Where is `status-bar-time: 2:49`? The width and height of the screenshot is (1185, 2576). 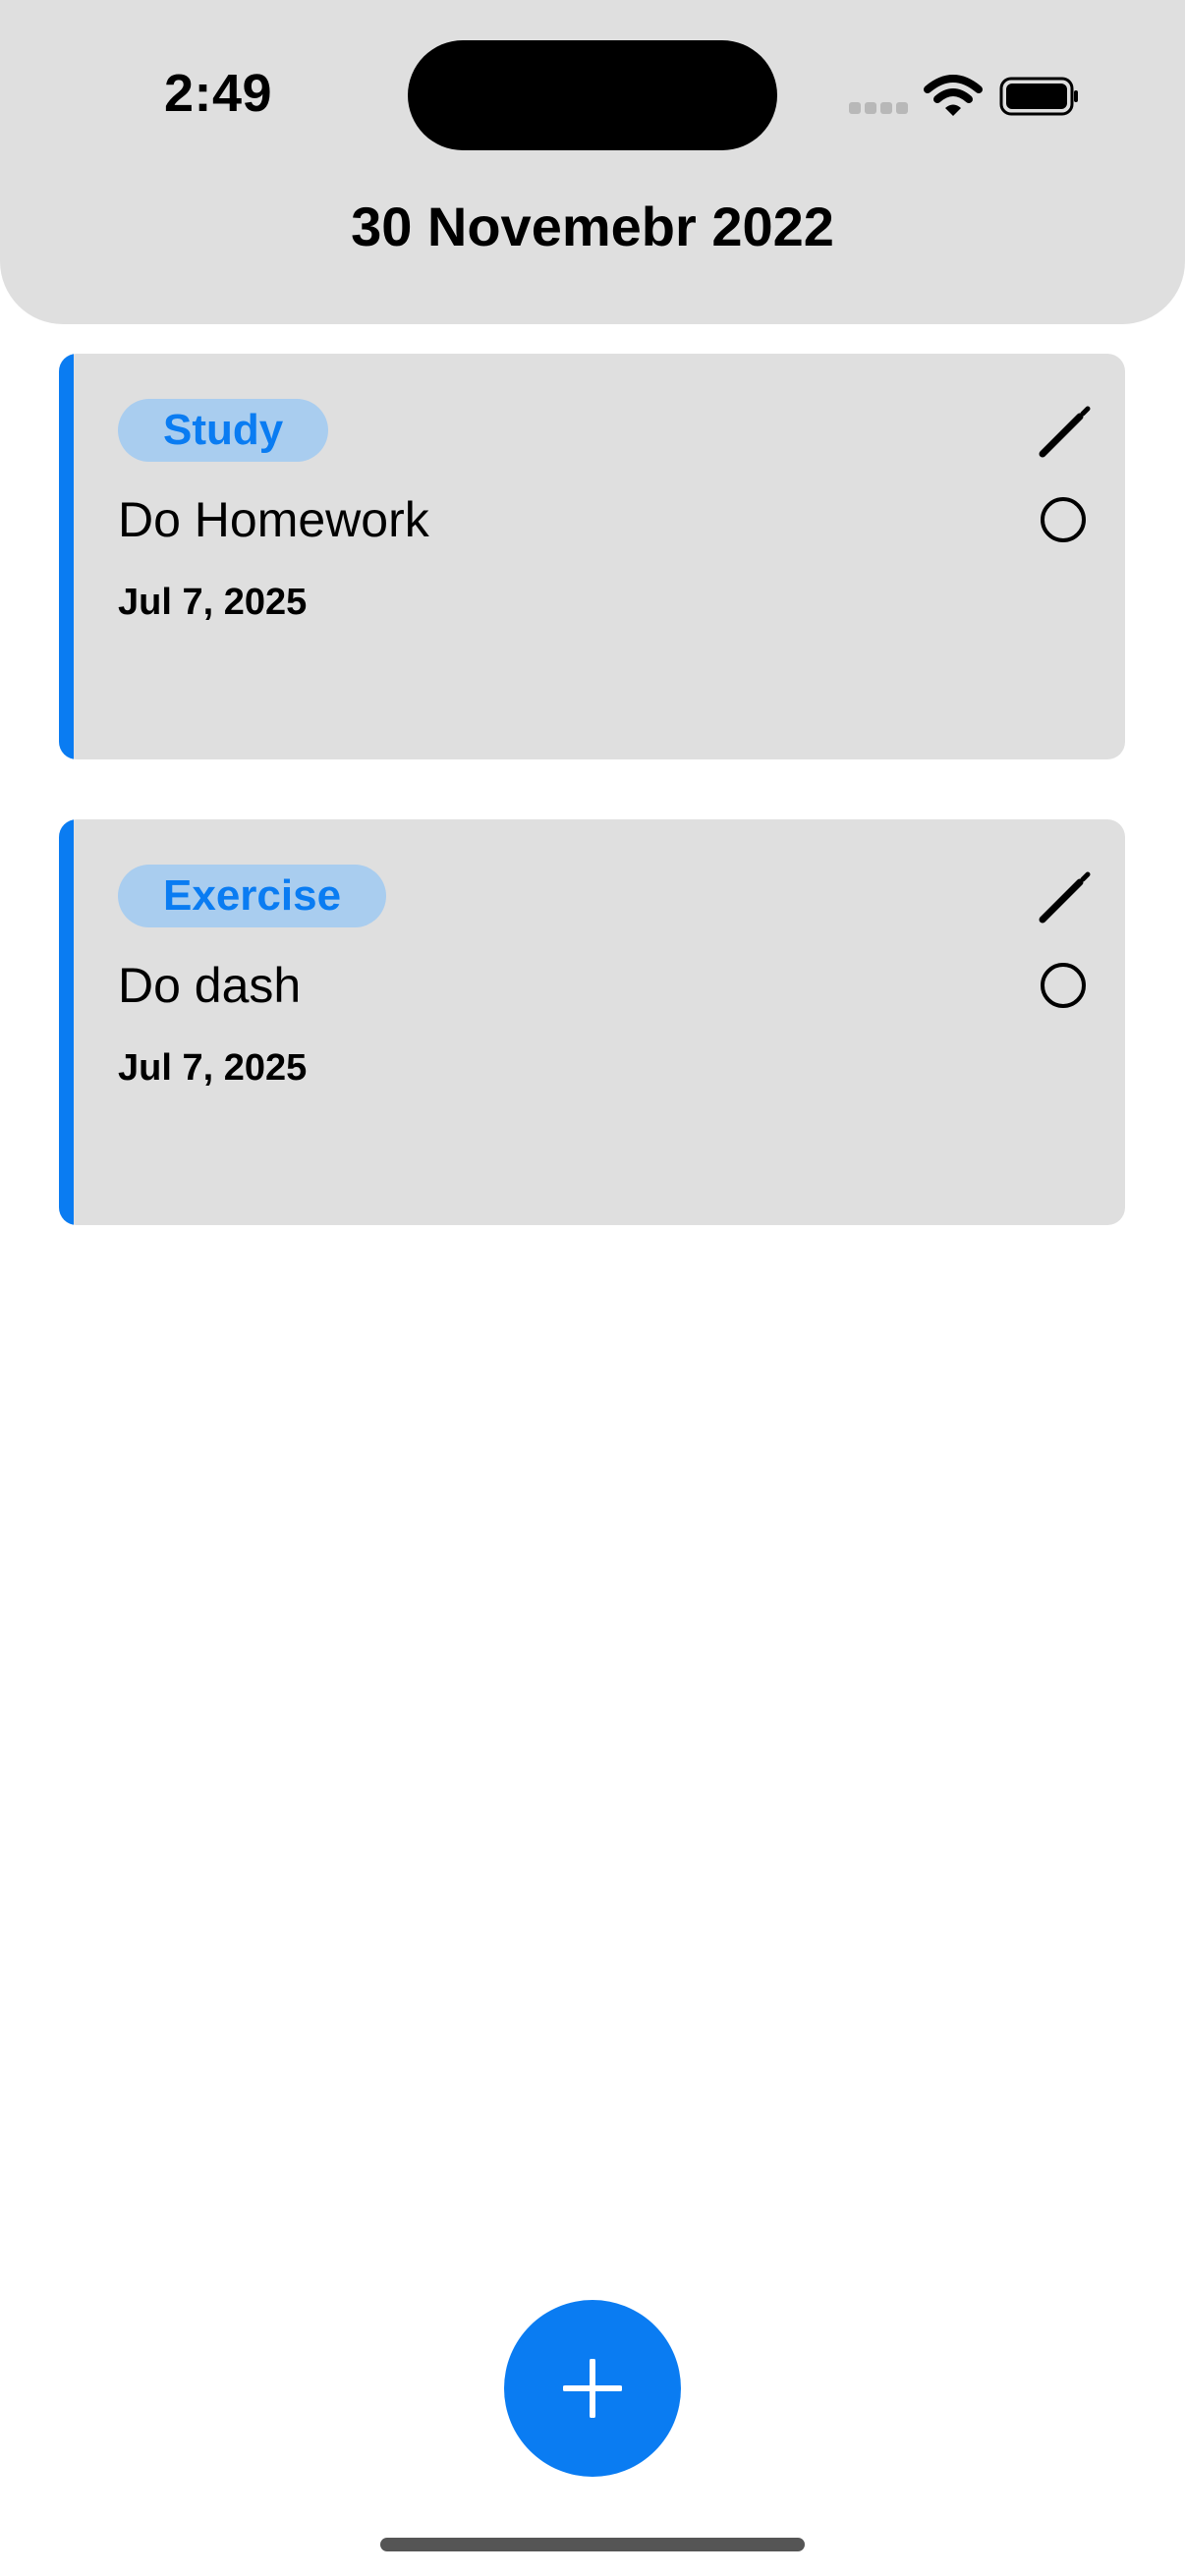
status-bar-time: 2:49 is located at coordinates (219, 93).